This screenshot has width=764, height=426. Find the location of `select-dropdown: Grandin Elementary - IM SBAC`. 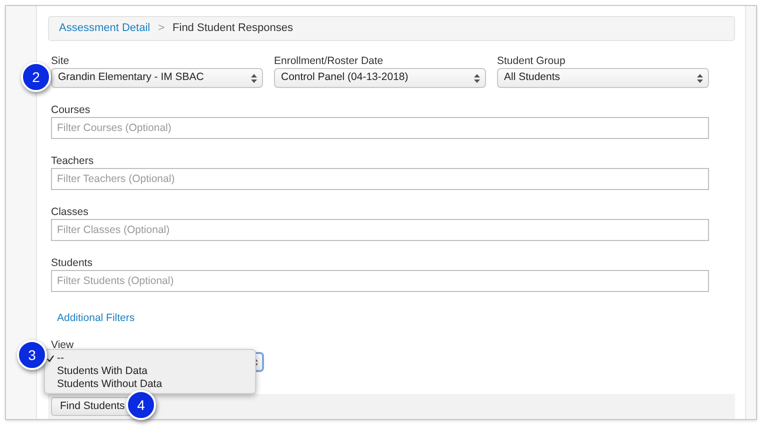

select-dropdown: Grandin Elementary - IM SBAC is located at coordinates (157, 78).